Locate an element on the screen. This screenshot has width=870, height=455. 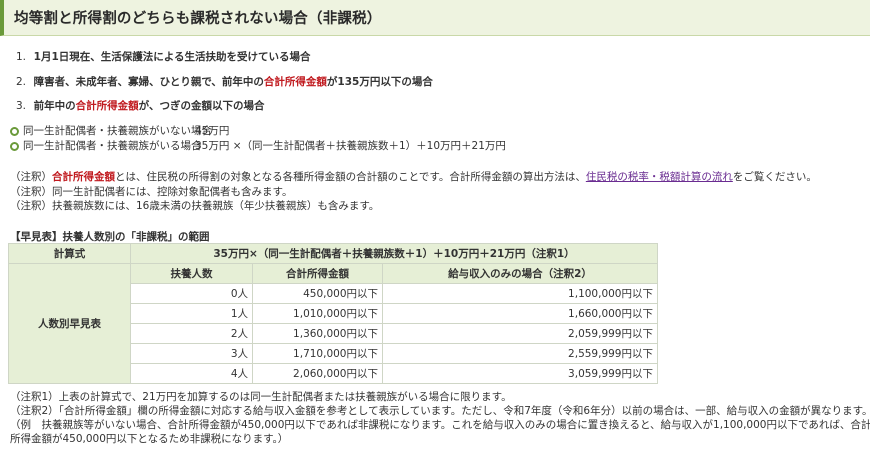
threshold-label: 同一生計配偶者・扶養親族がいる場合 is located at coordinates (112, 146).